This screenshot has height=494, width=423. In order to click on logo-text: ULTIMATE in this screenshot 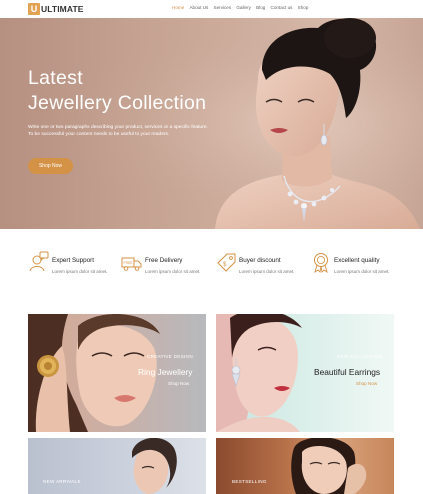, I will do `click(62, 9)`.